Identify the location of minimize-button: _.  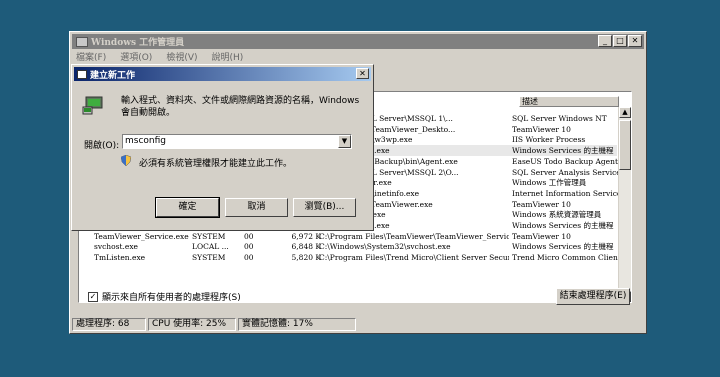
(605, 41).